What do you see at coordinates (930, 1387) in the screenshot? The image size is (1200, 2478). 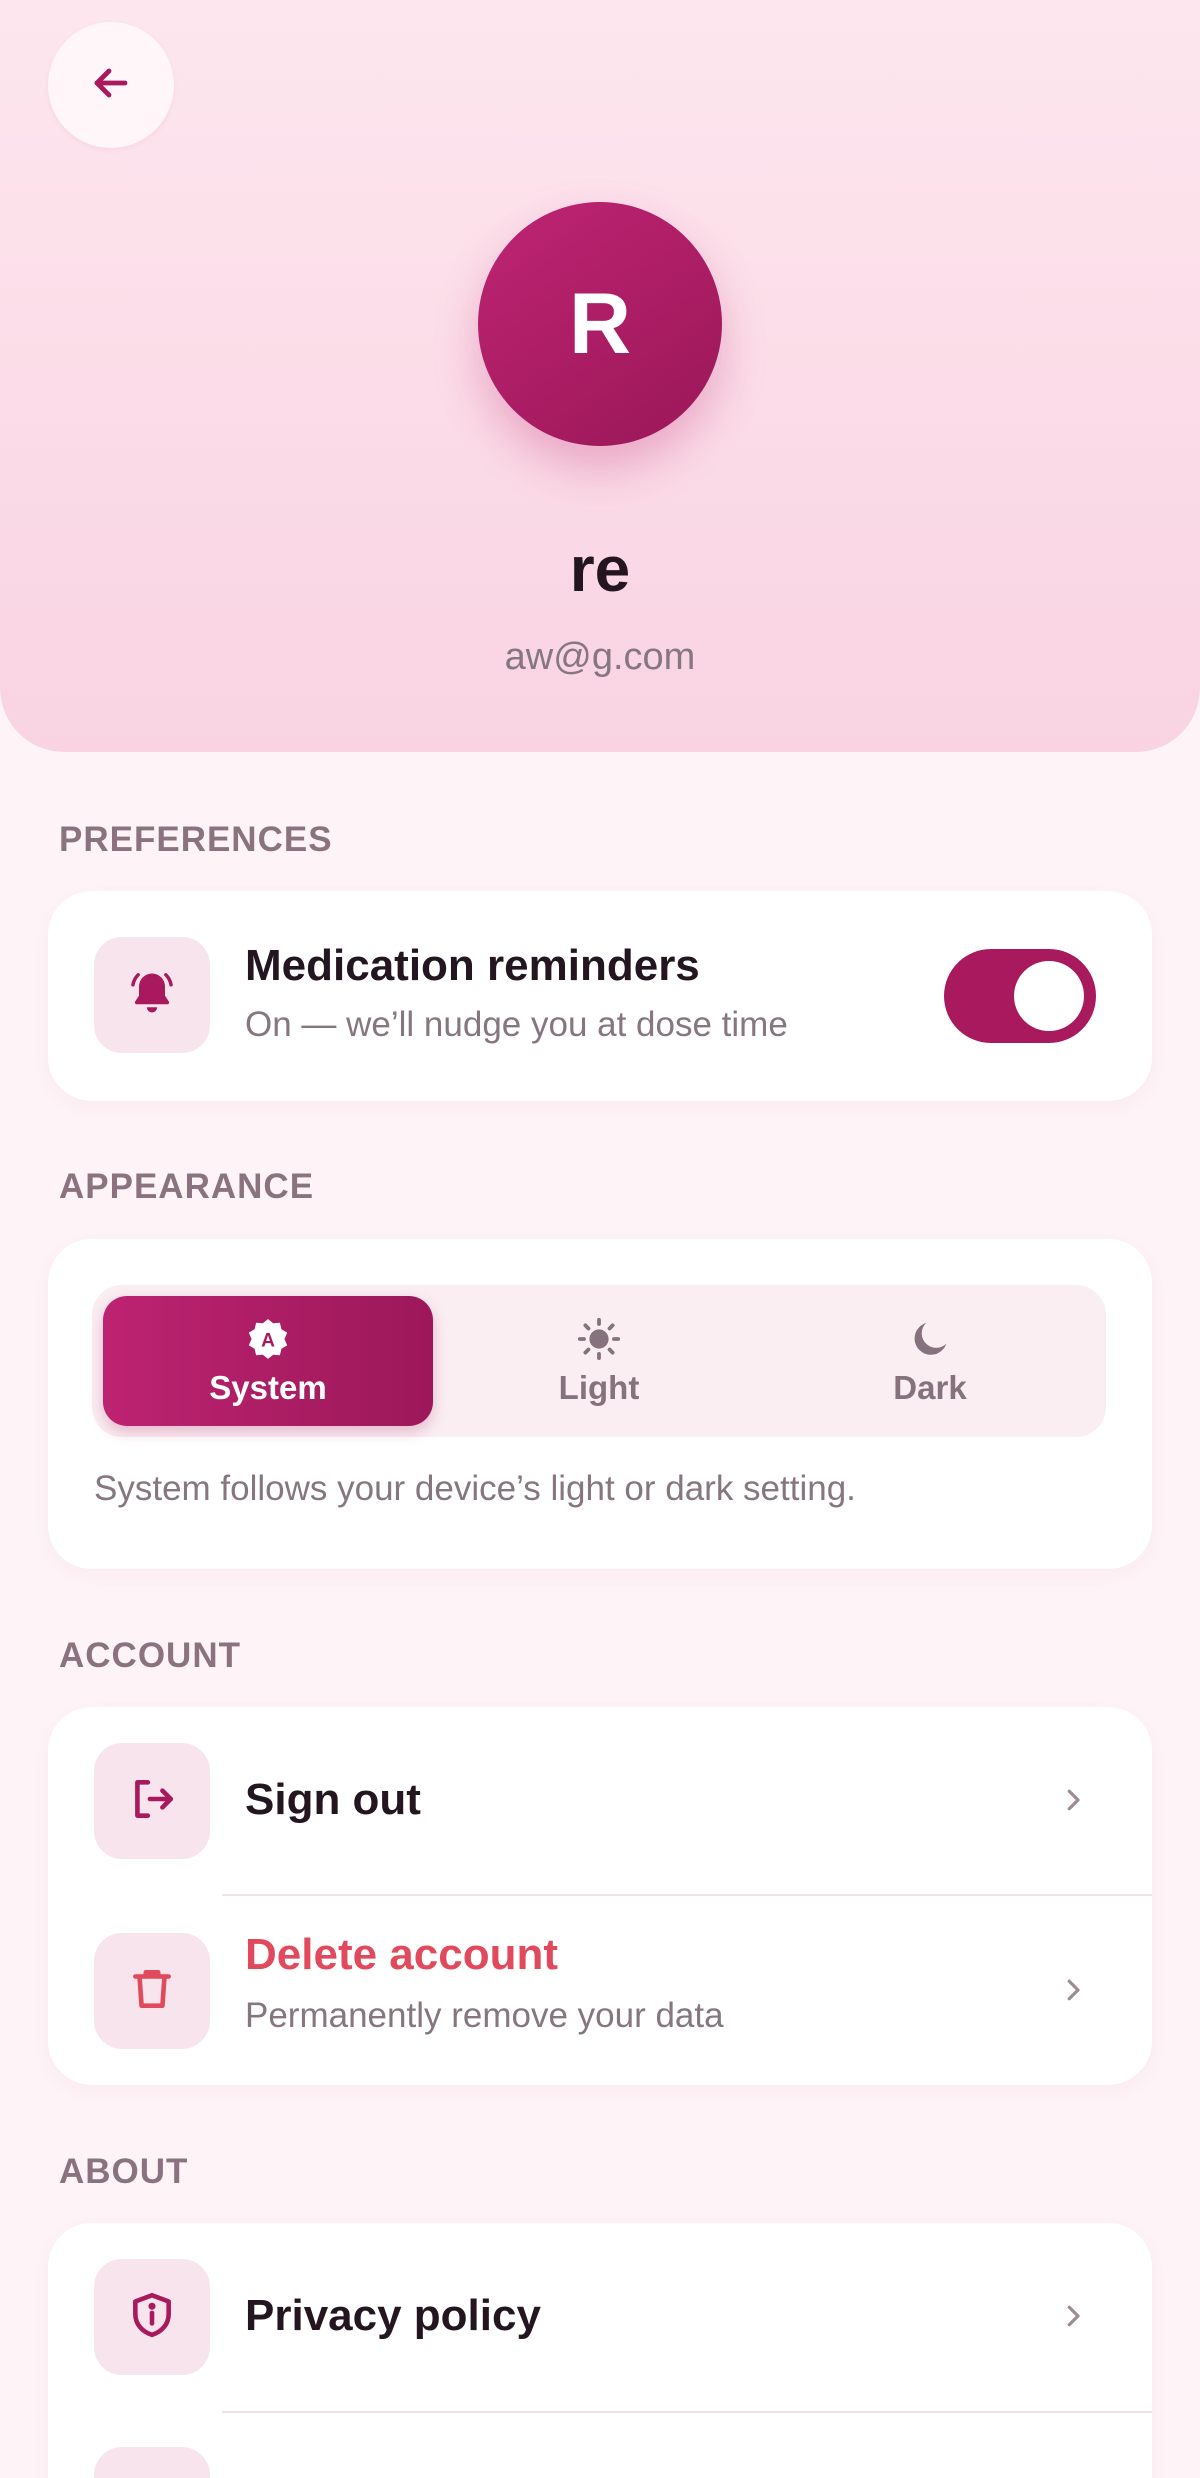 I see `theme-option-dark-label: Dark` at bounding box center [930, 1387].